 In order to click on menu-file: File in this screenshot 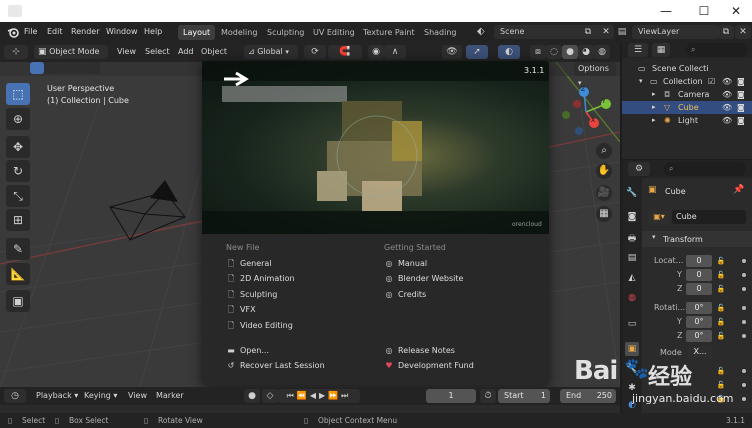, I will do `click(30, 32)`.